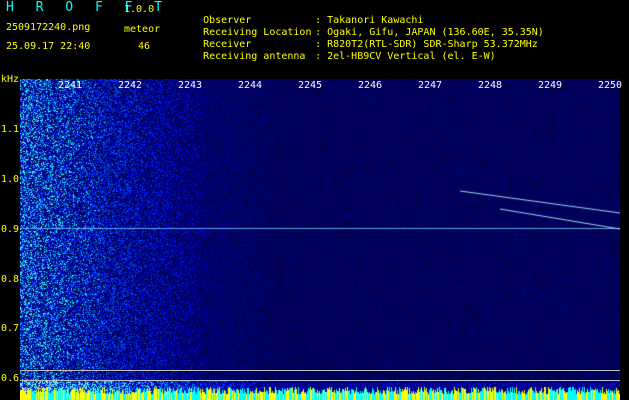  I want to click on x-tick-label: 2242, so click(130, 85).